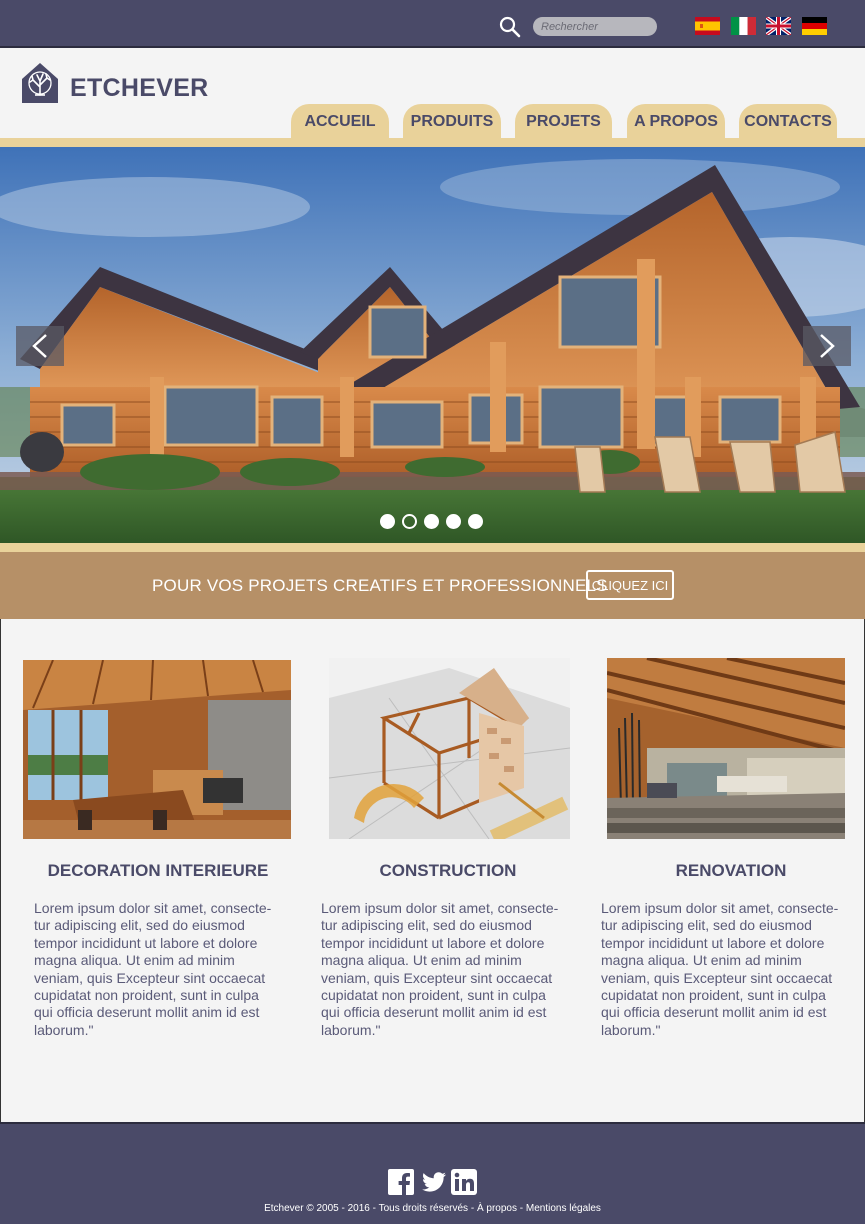 The width and height of the screenshot is (865, 1224). I want to click on chevron-right-icon, so click(827, 346).